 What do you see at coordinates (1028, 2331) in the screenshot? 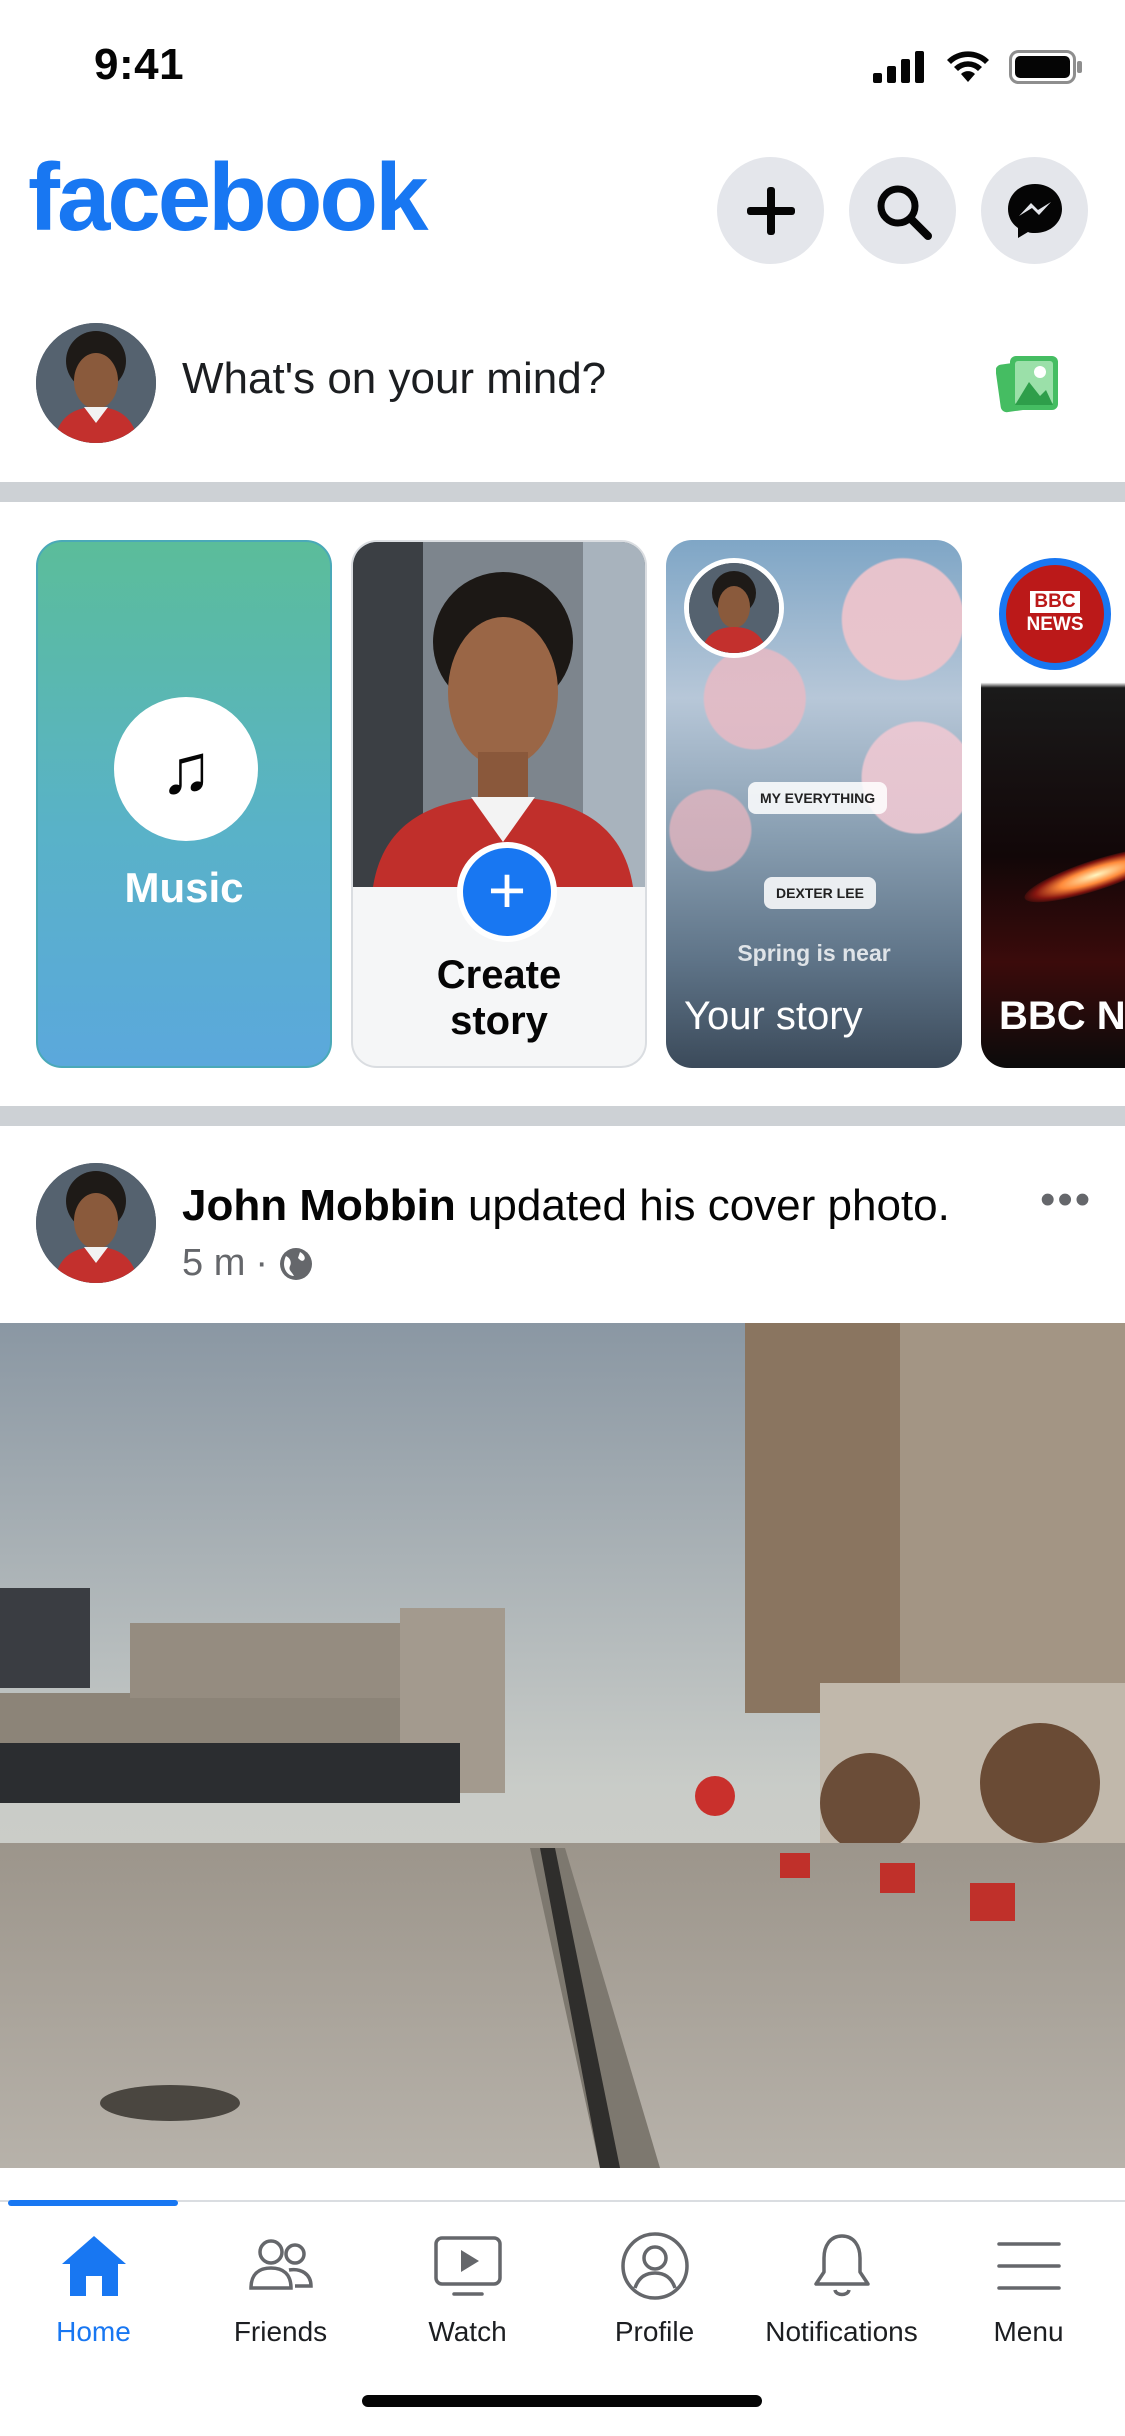
I see `tab-menu-label: Menu` at bounding box center [1028, 2331].